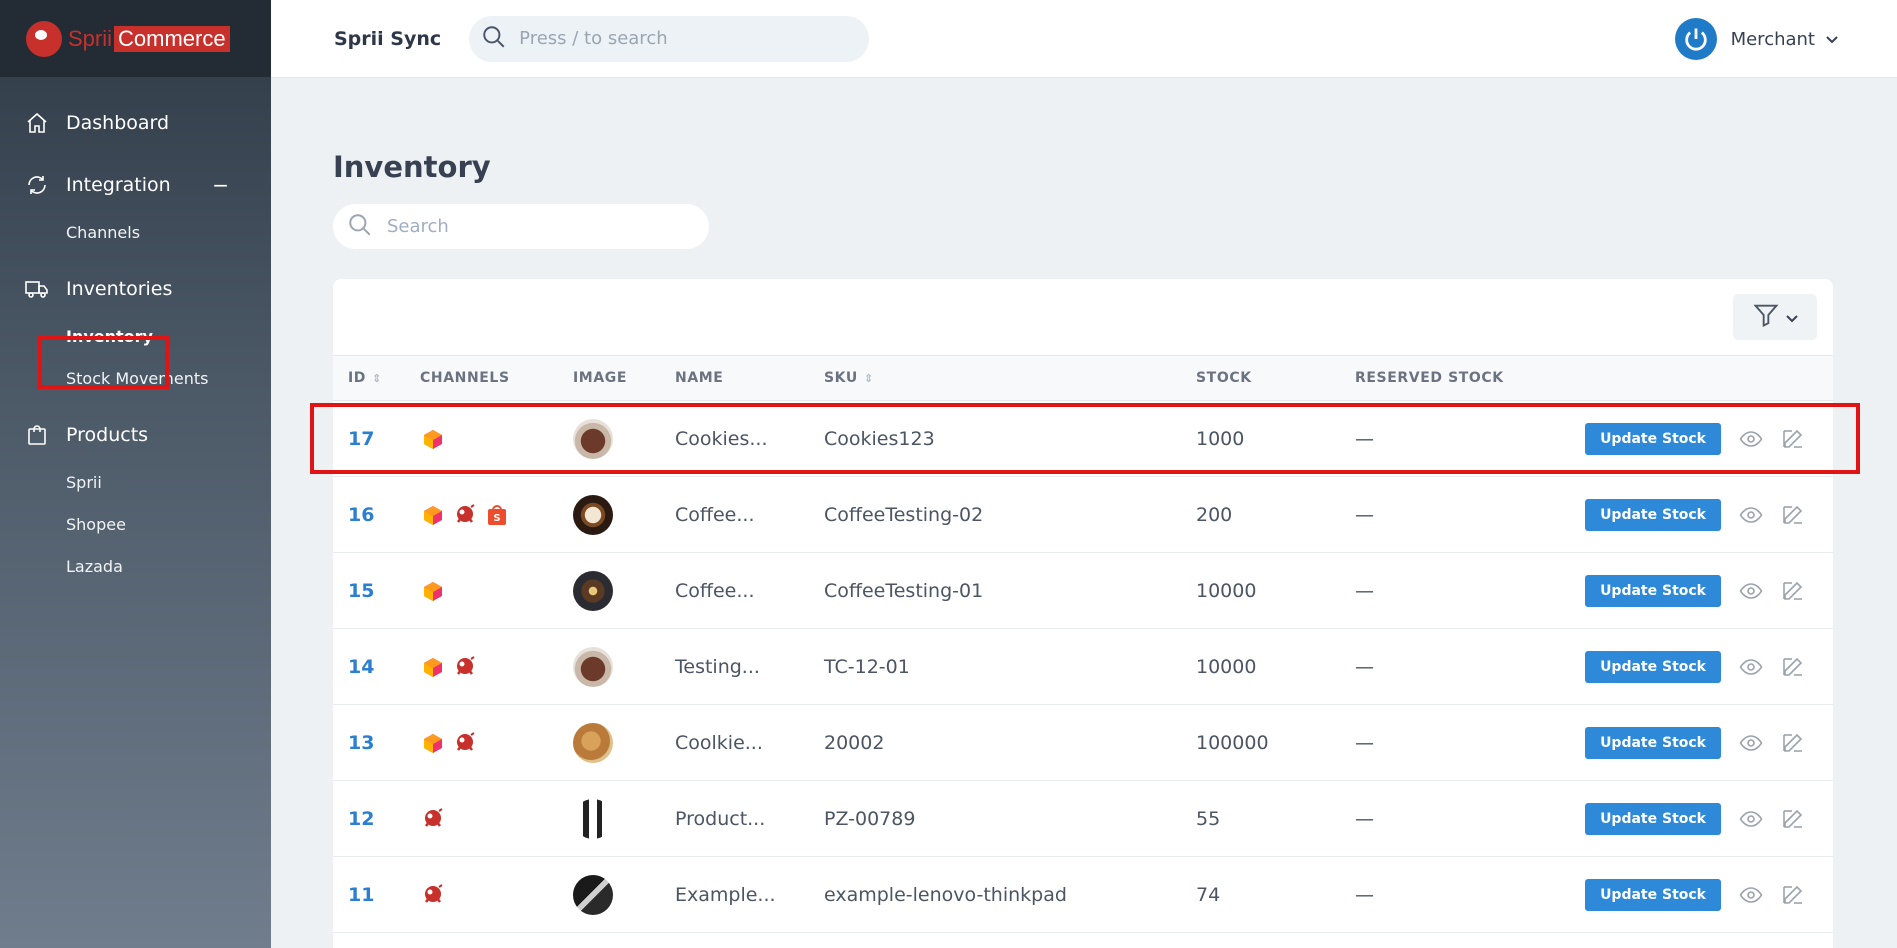  Describe the element at coordinates (870, 818) in the screenshot. I see `row-sku: PZ-00789` at that location.